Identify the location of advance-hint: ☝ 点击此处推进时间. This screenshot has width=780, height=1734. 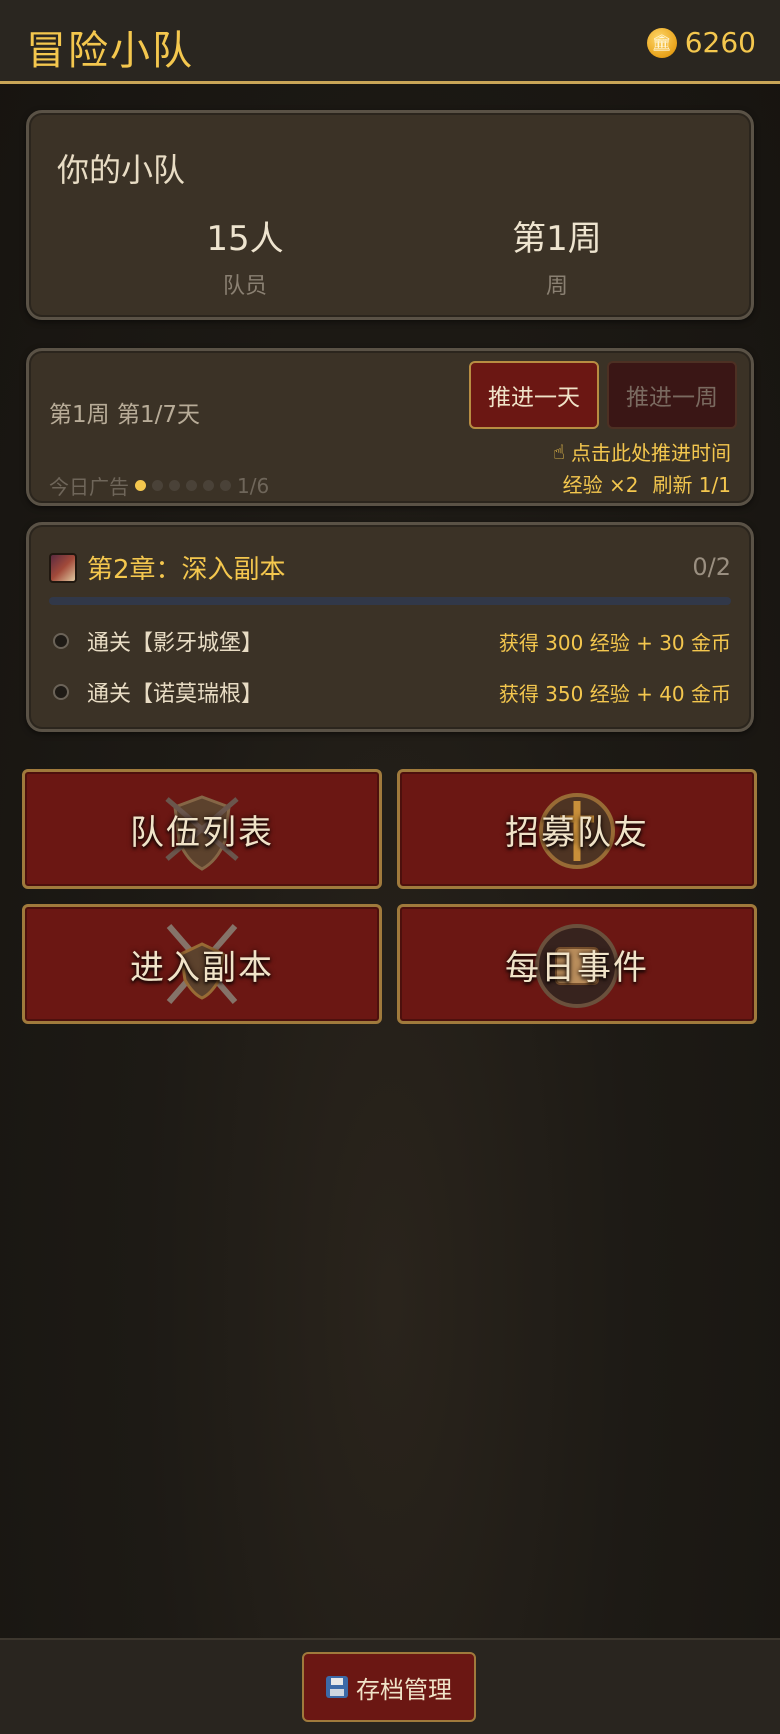
(642, 451).